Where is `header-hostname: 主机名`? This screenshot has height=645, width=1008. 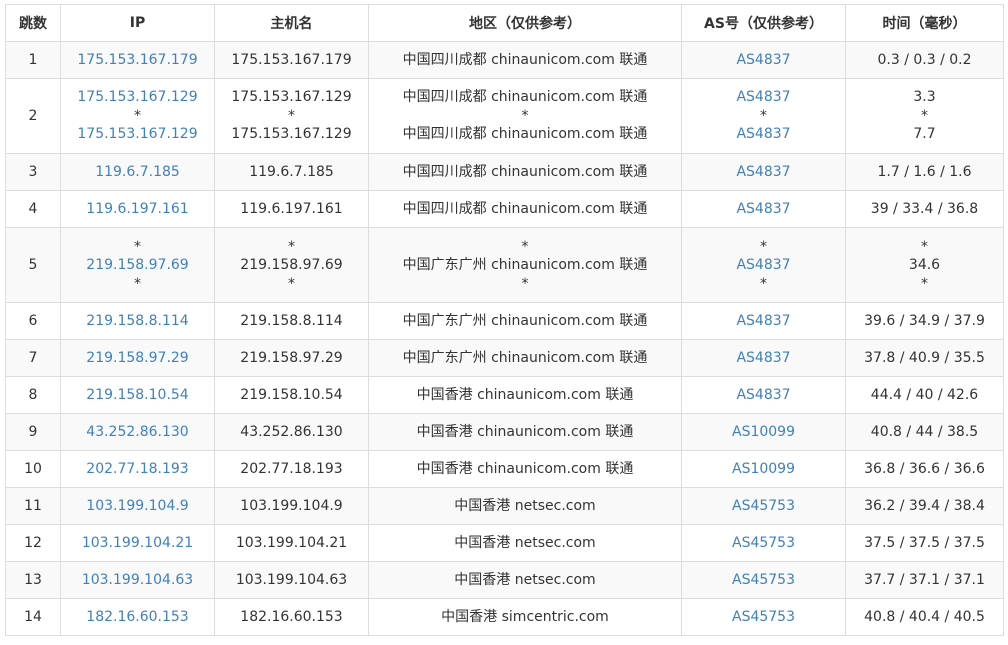 header-hostname: 主机名 is located at coordinates (291, 23).